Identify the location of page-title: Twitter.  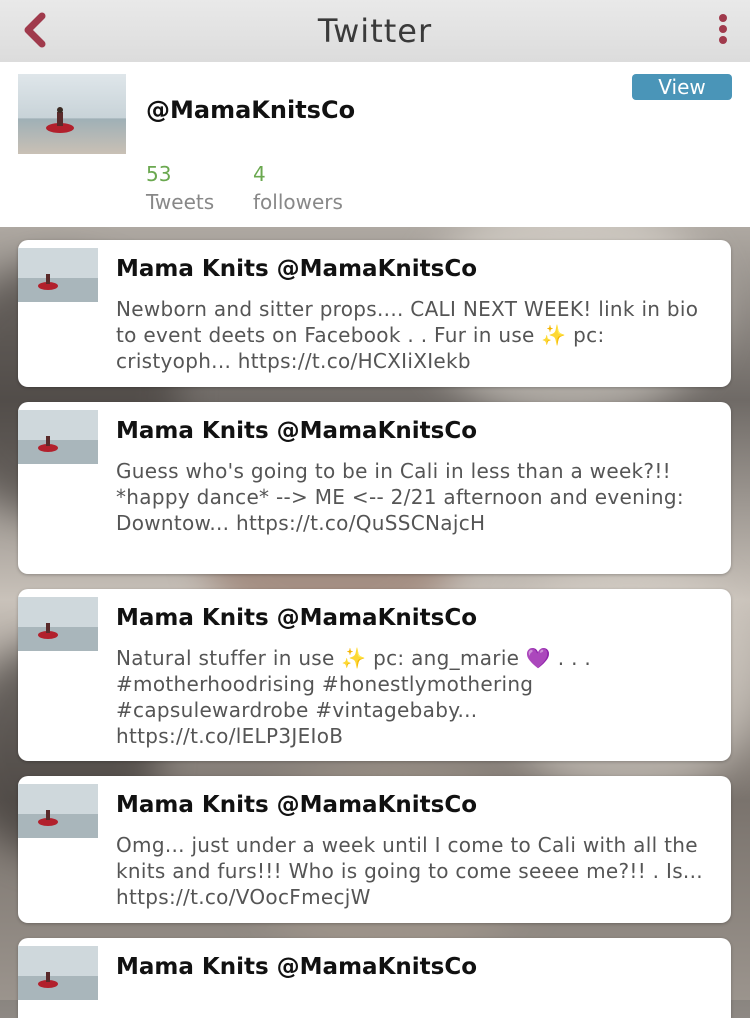
(375, 31).